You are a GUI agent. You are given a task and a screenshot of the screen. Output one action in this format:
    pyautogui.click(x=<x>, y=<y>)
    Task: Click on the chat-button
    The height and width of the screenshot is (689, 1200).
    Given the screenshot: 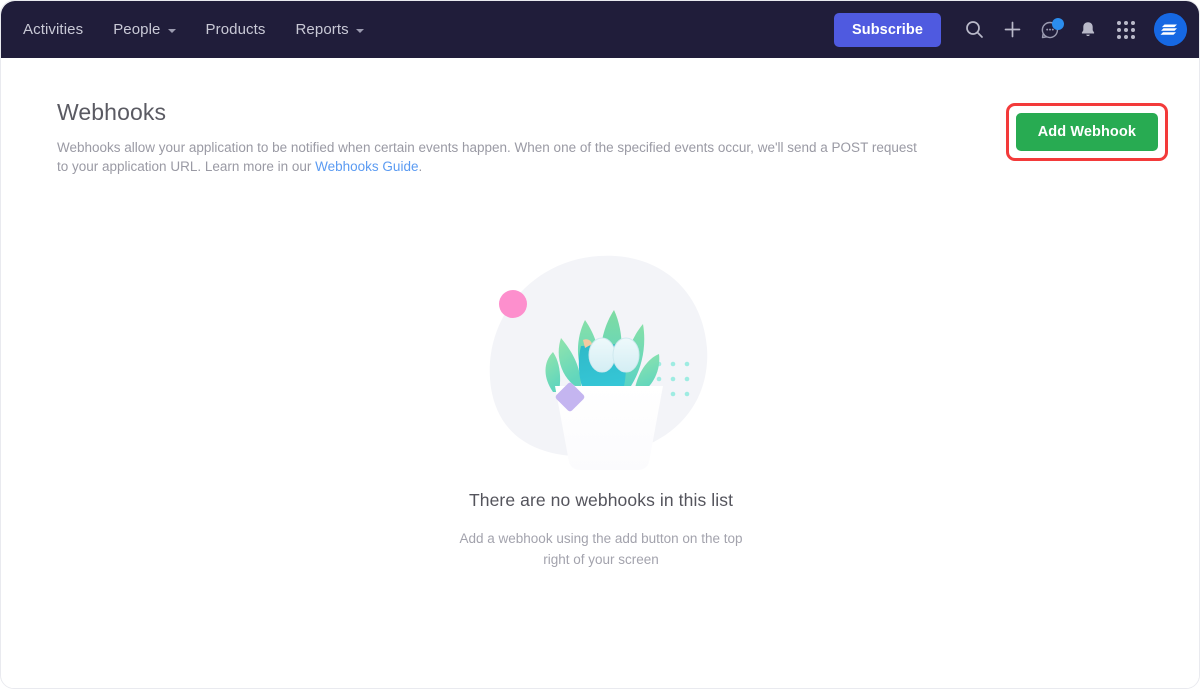 What is the action you would take?
    pyautogui.click(x=1050, y=30)
    